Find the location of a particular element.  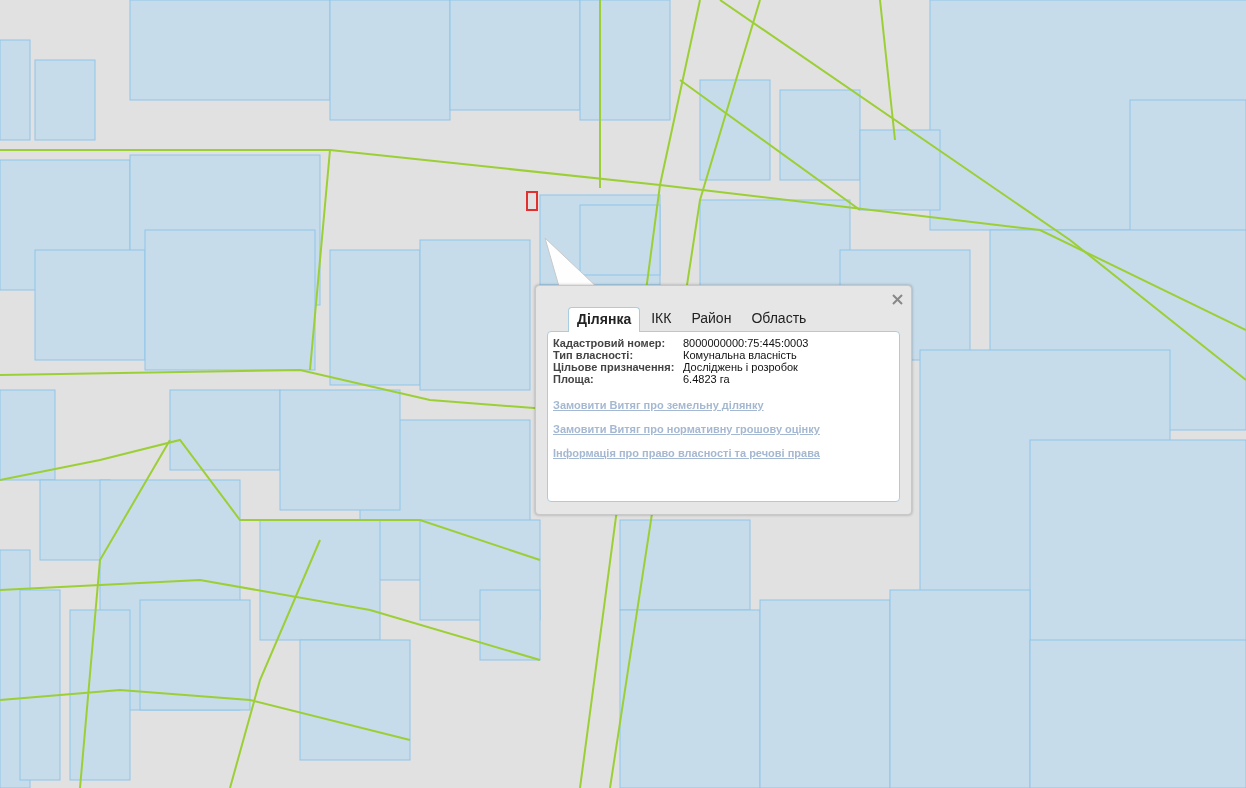

field-label: Тип власності: is located at coordinates (594, 355).